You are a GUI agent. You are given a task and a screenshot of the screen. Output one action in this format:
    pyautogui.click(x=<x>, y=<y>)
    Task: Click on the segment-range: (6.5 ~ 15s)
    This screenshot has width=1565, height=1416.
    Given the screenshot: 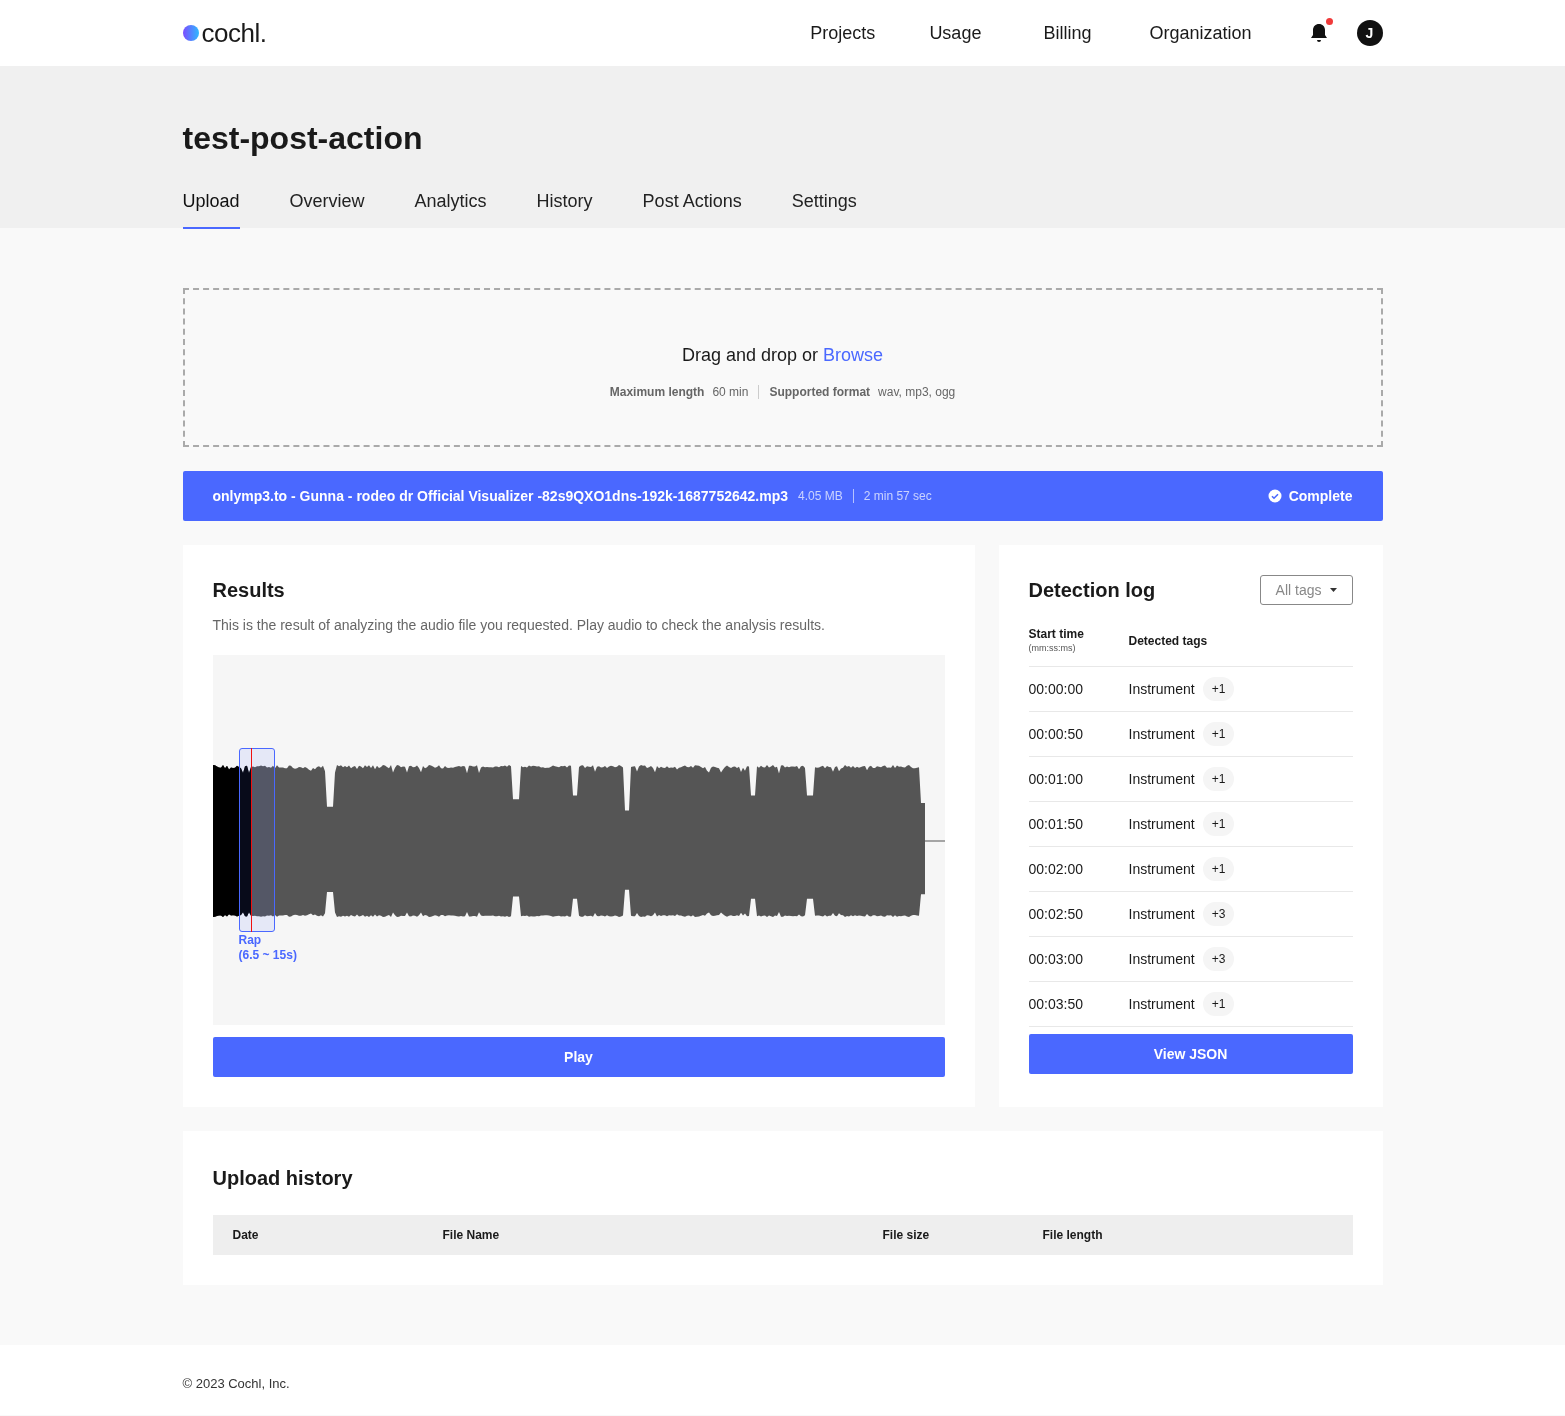 What is the action you would take?
    pyautogui.click(x=267, y=955)
    